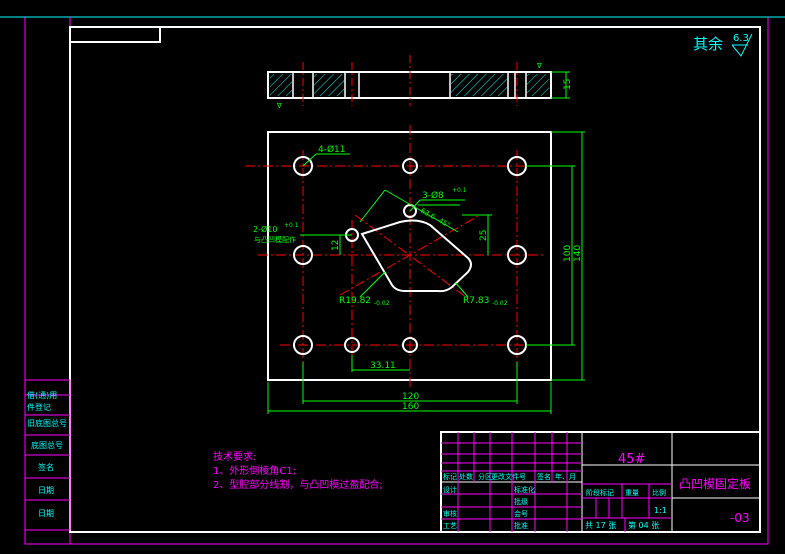 The height and width of the screenshot is (554, 785). Describe the element at coordinates (500, 303) in the screenshot. I see `radius-right-tol: -0.02` at that location.